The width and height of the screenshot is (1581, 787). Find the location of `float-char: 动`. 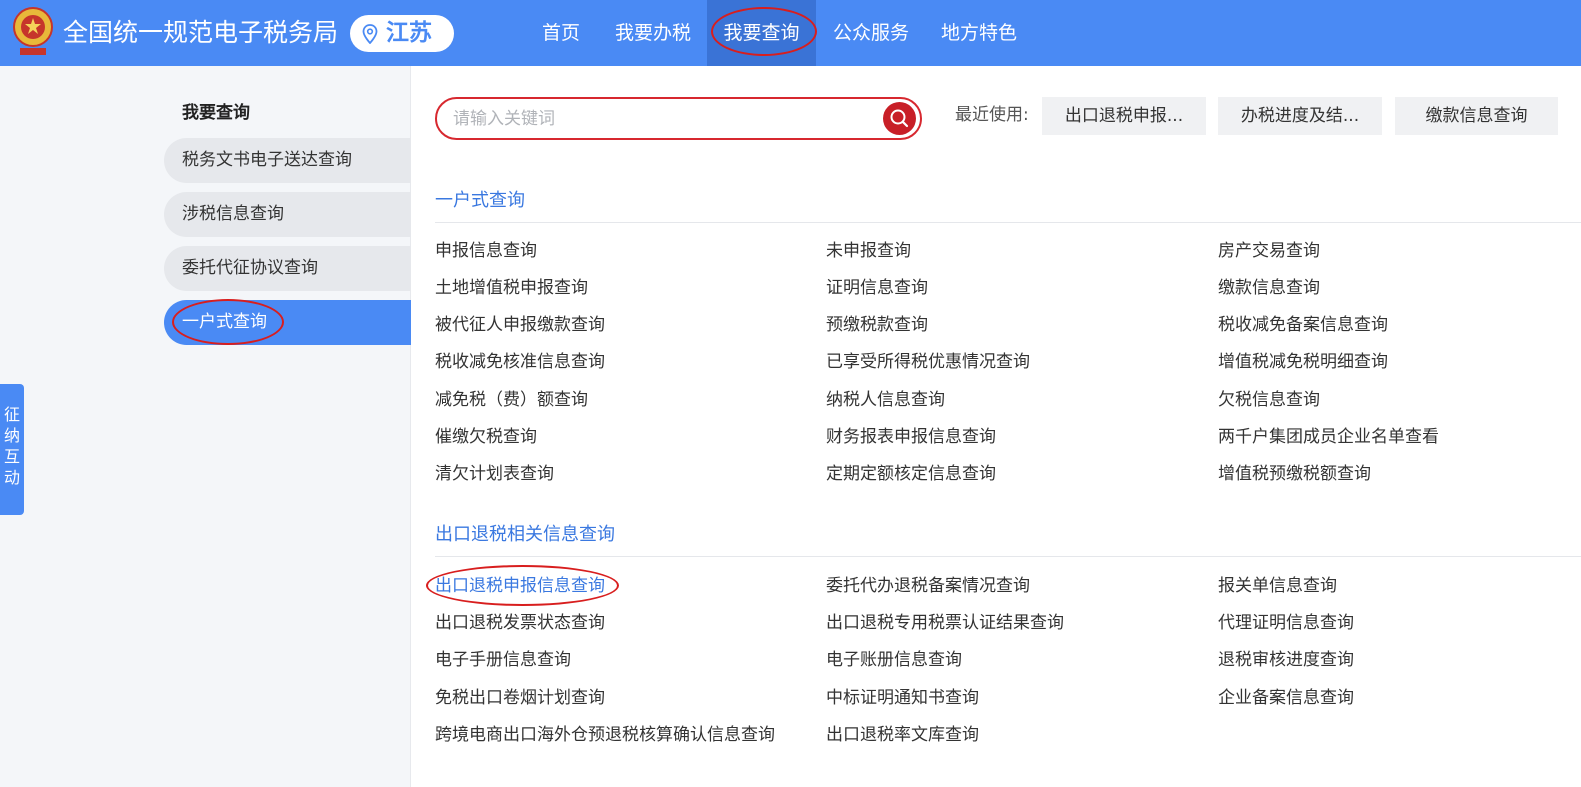

float-char: 动 is located at coordinates (11, 477).